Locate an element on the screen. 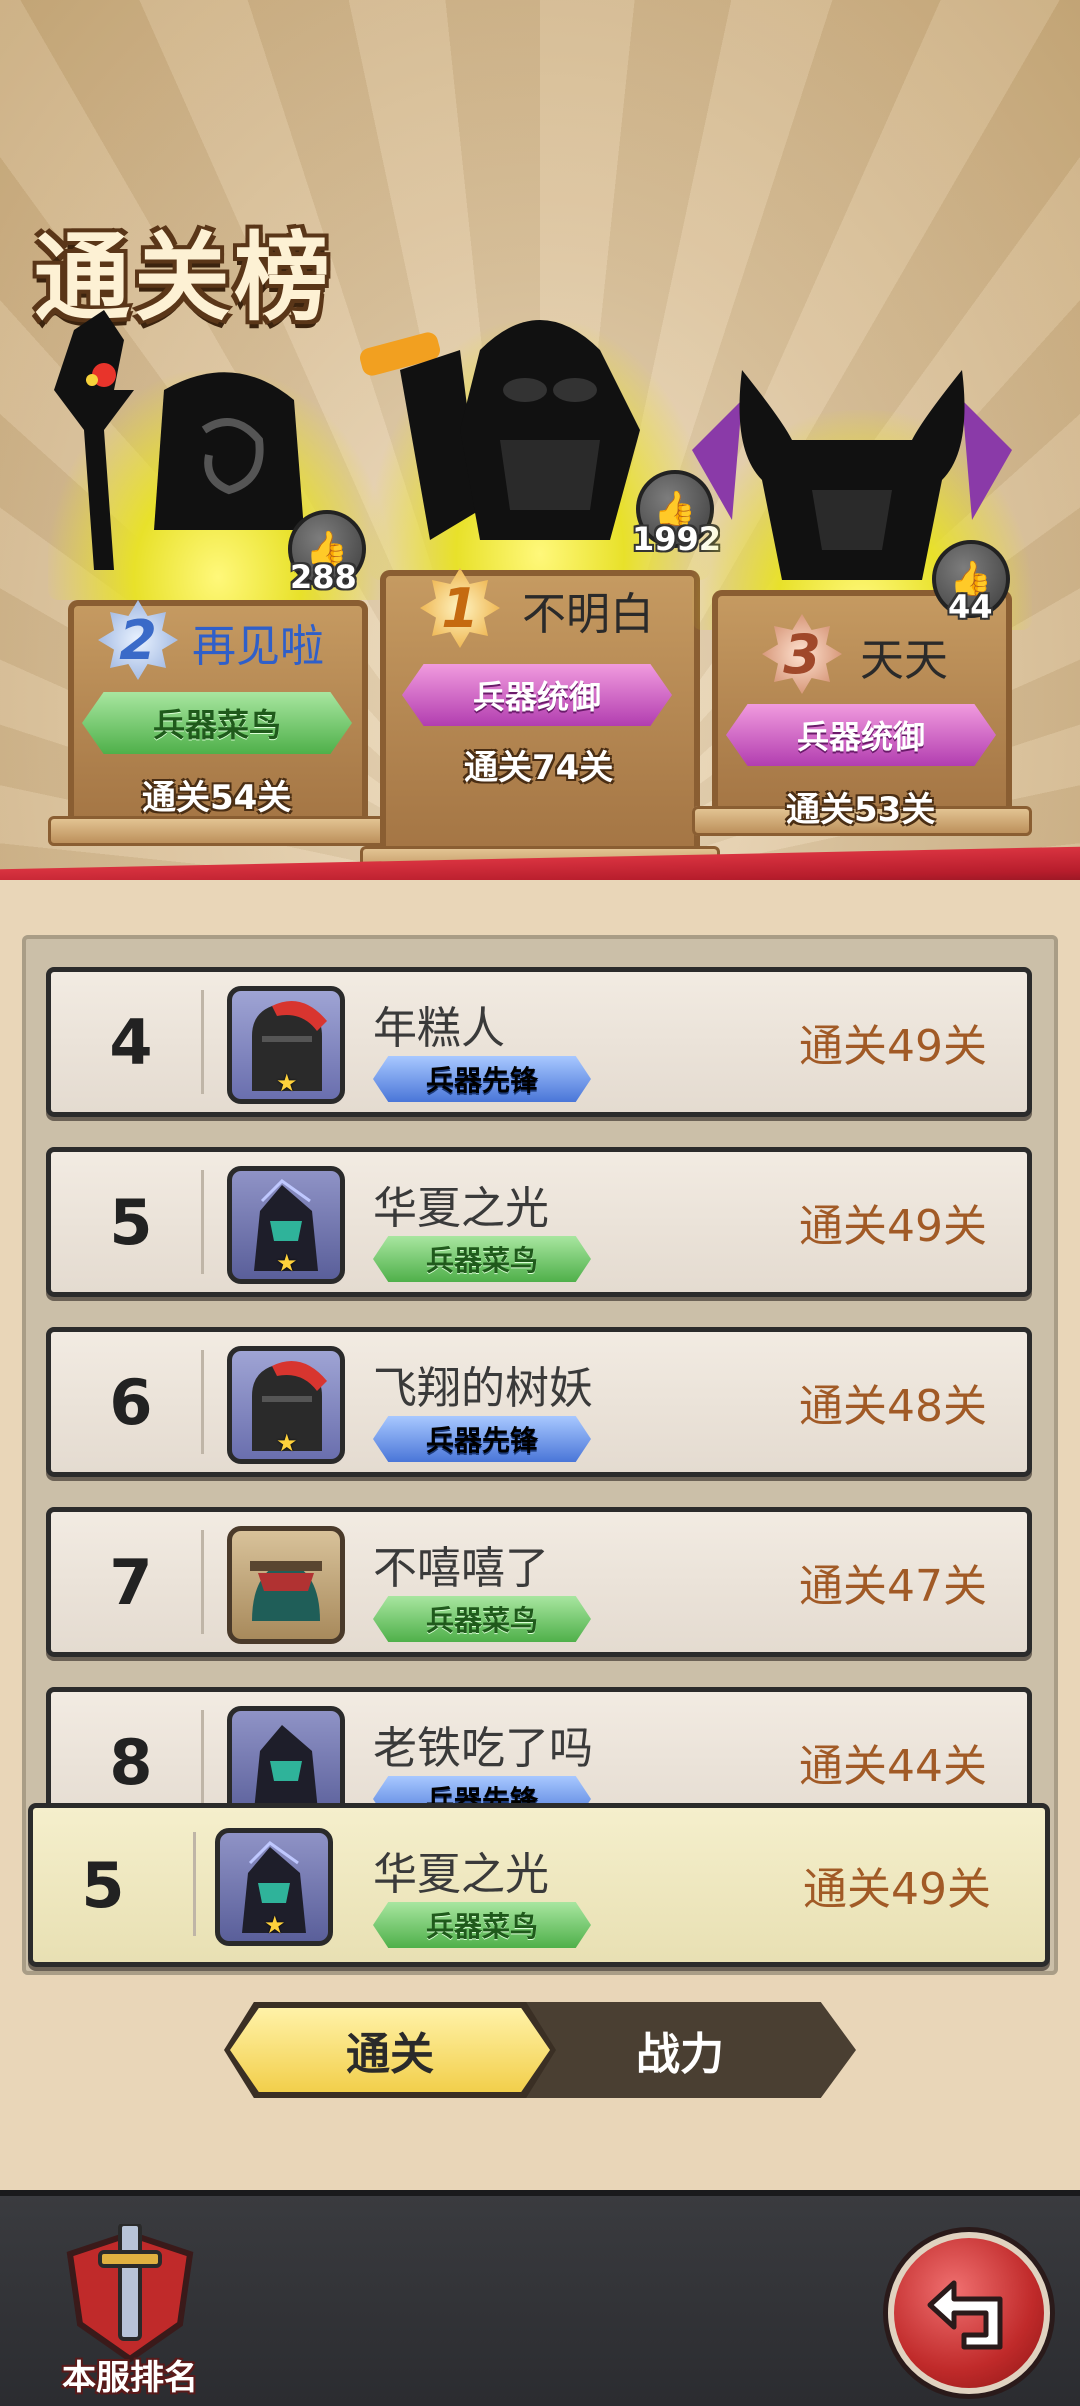 The height and width of the screenshot is (2406, 1080). list-item: 4 ★ 年糕人 兵器先锋 通关49关 is located at coordinates (539, 1042).